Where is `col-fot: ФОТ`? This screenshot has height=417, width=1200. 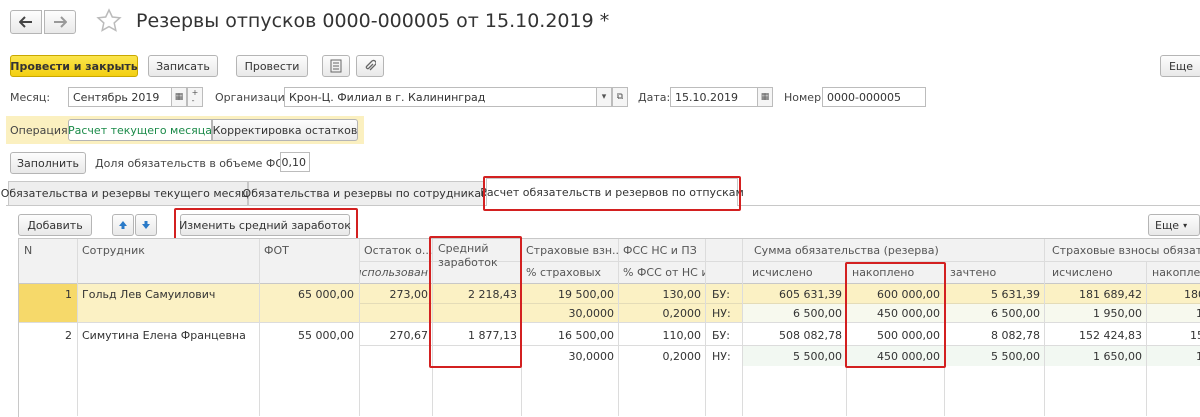
col-fot: ФОТ is located at coordinates (309, 250).